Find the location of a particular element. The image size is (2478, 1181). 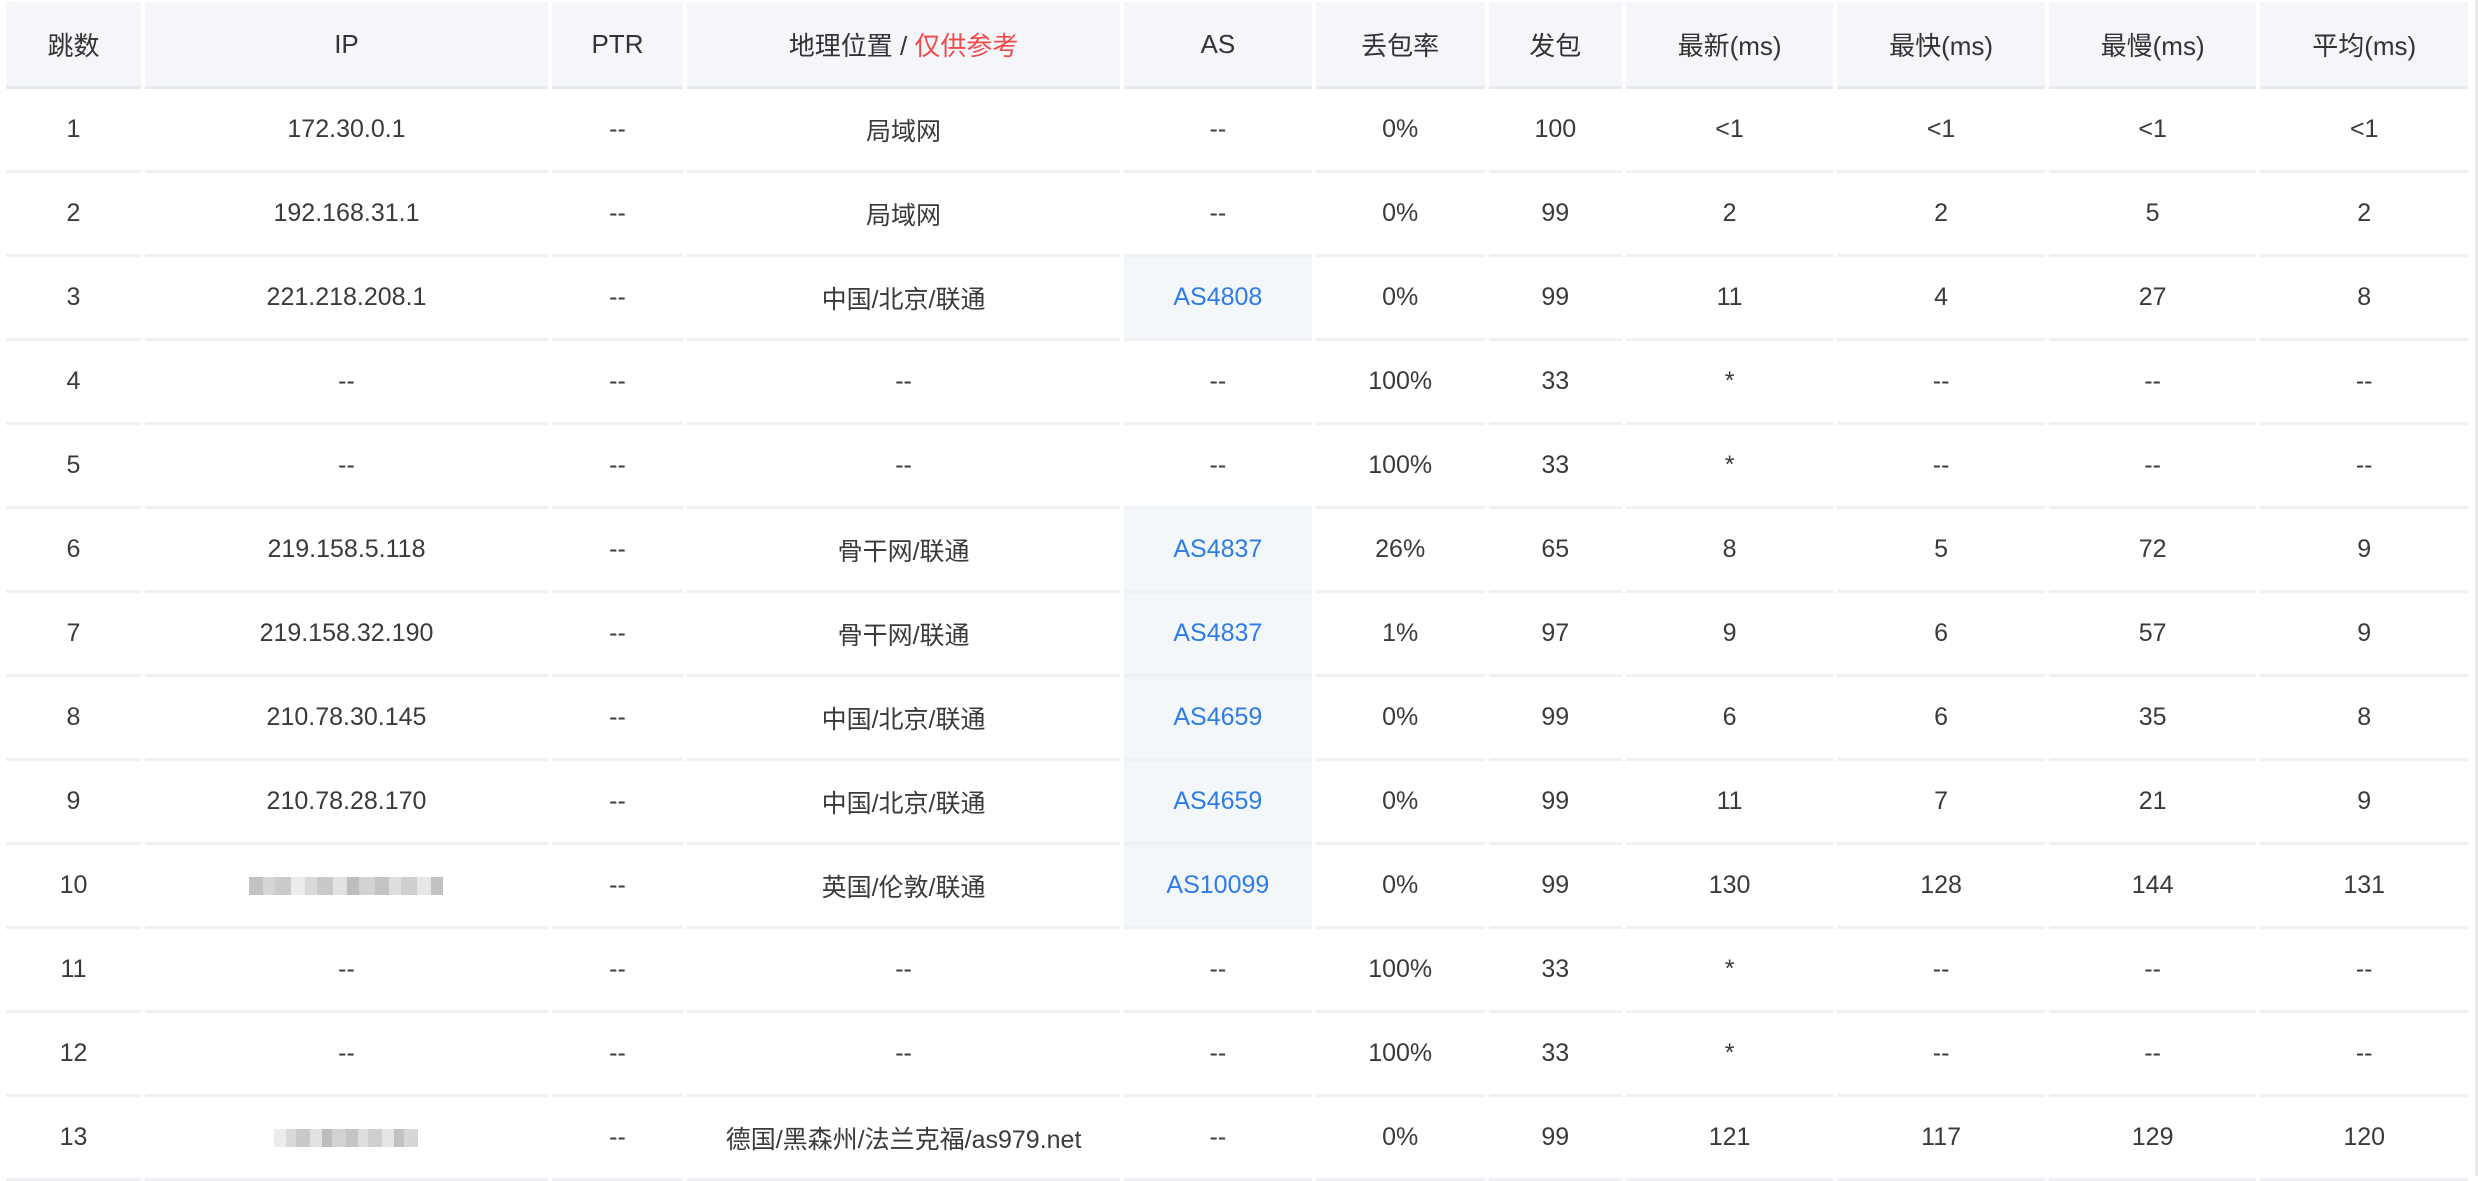

as-link: AS10099 is located at coordinates (1217, 885).